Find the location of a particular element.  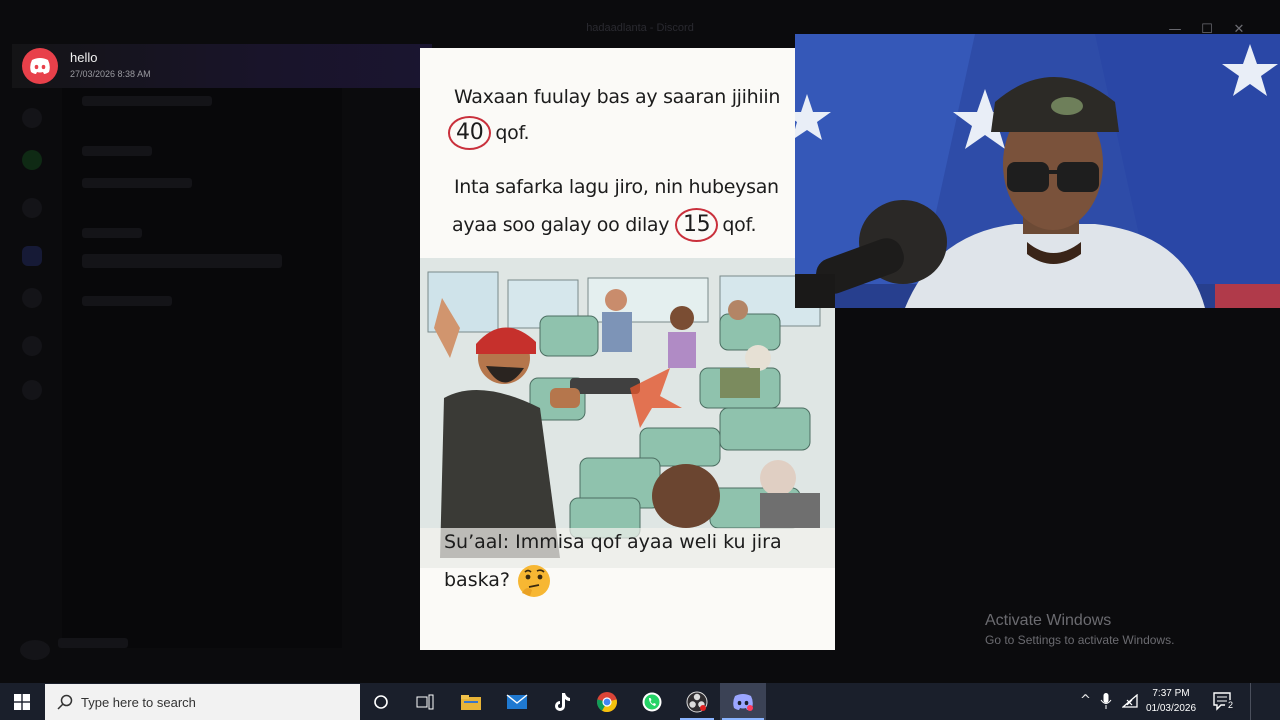

whatsapp-icon is located at coordinates (652, 702).